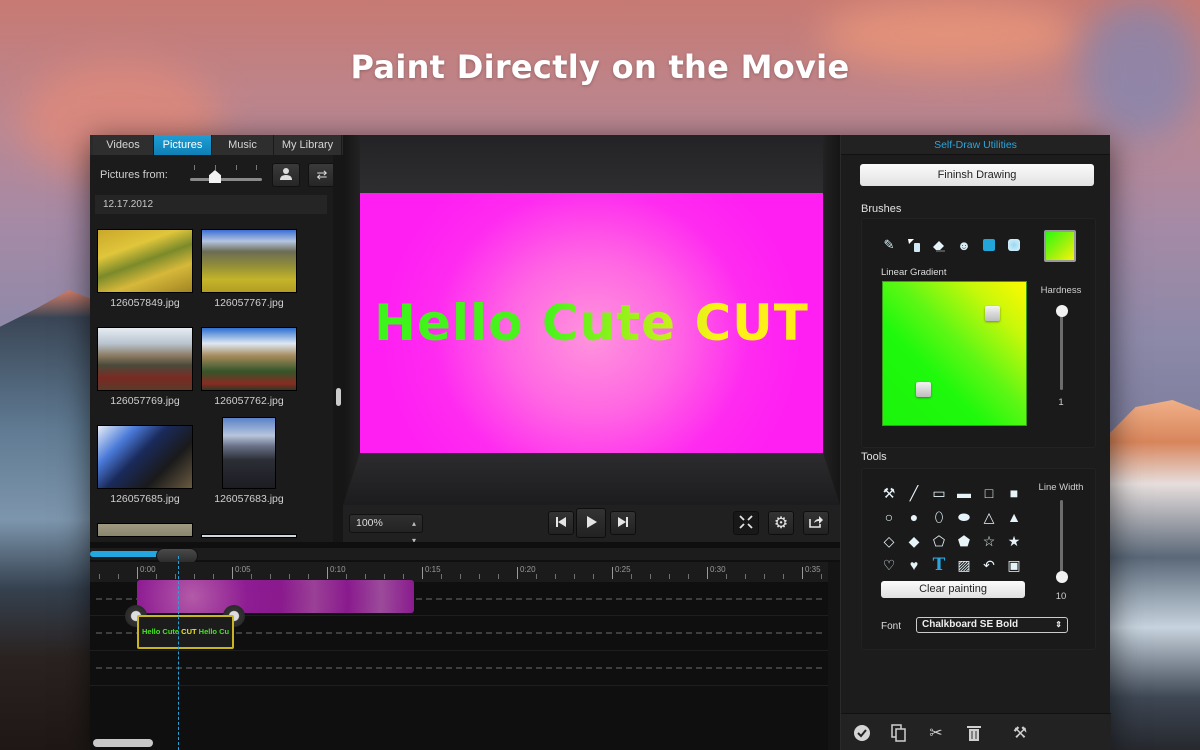  Describe the element at coordinates (989, 565) in the screenshot. I see `undo-icon: ↶` at that location.